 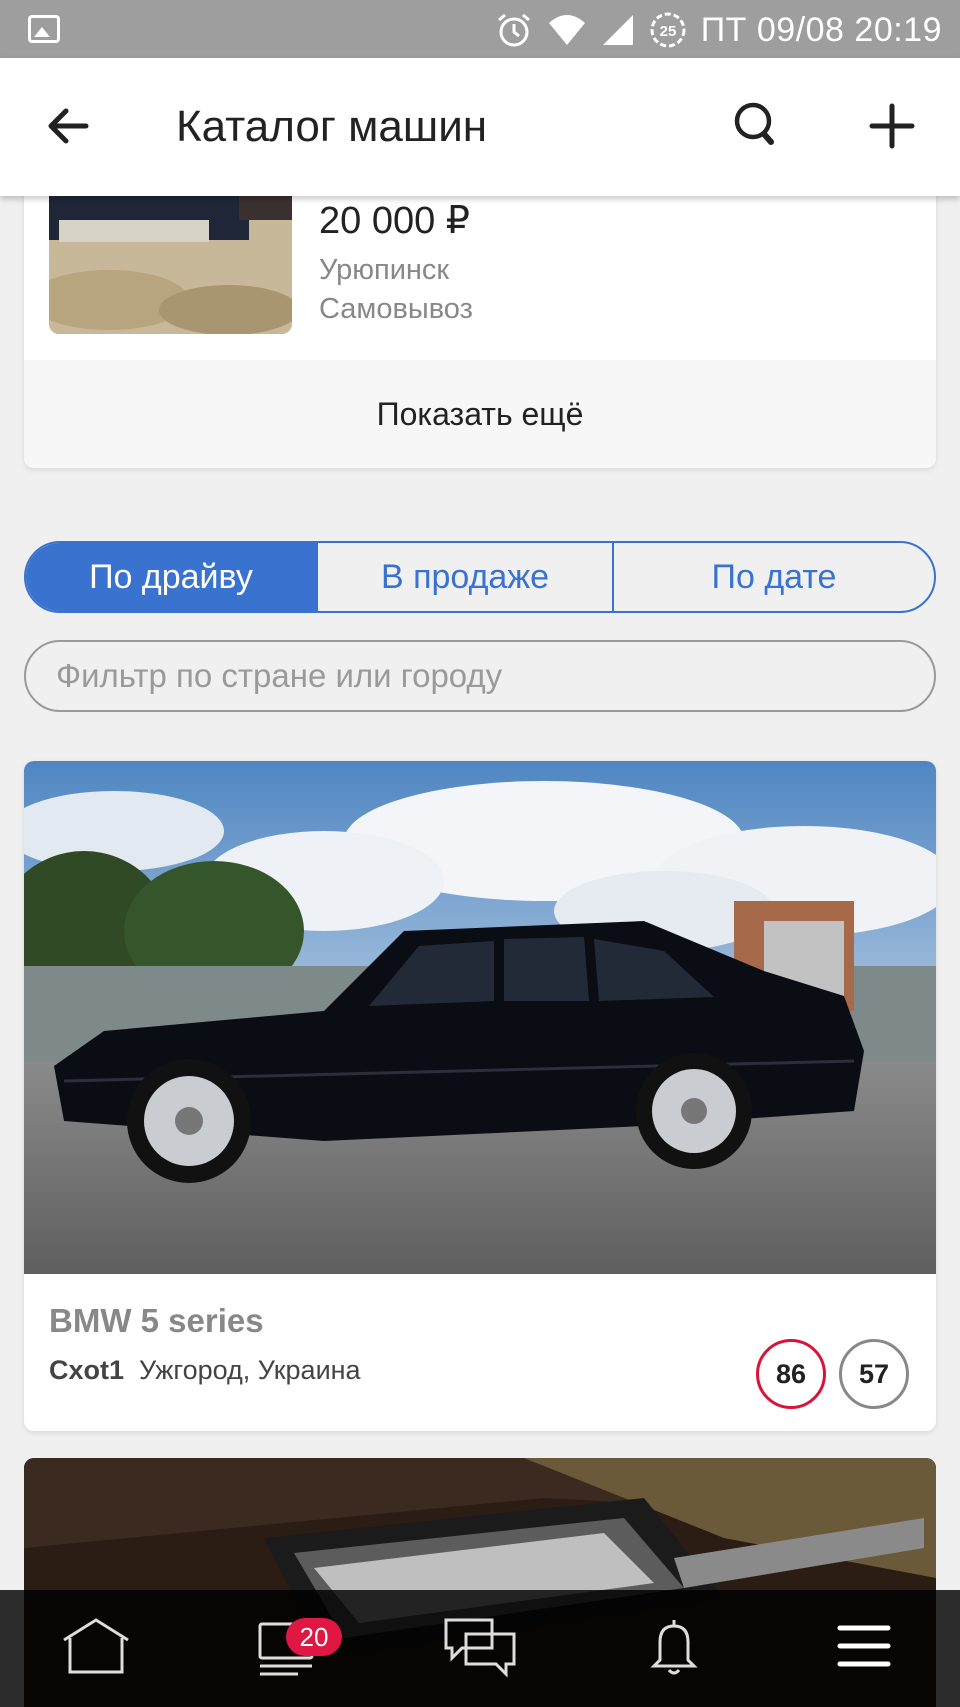 I want to click on tab-for-sale: В продаже, so click(x=464, y=577).